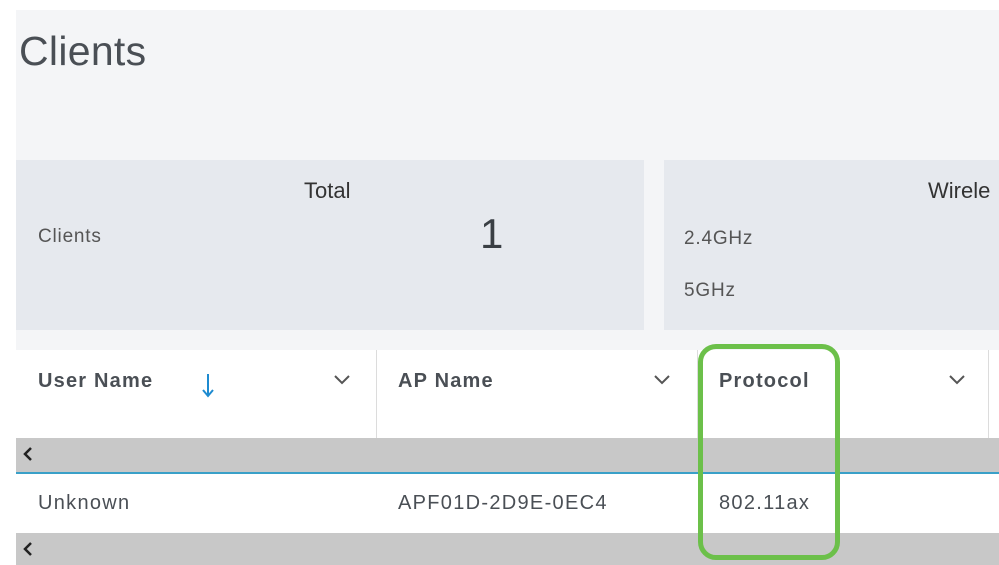  What do you see at coordinates (503, 503) in the screenshot?
I see `cell-ap-name: APF01D-2D9E-0EC4` at bounding box center [503, 503].